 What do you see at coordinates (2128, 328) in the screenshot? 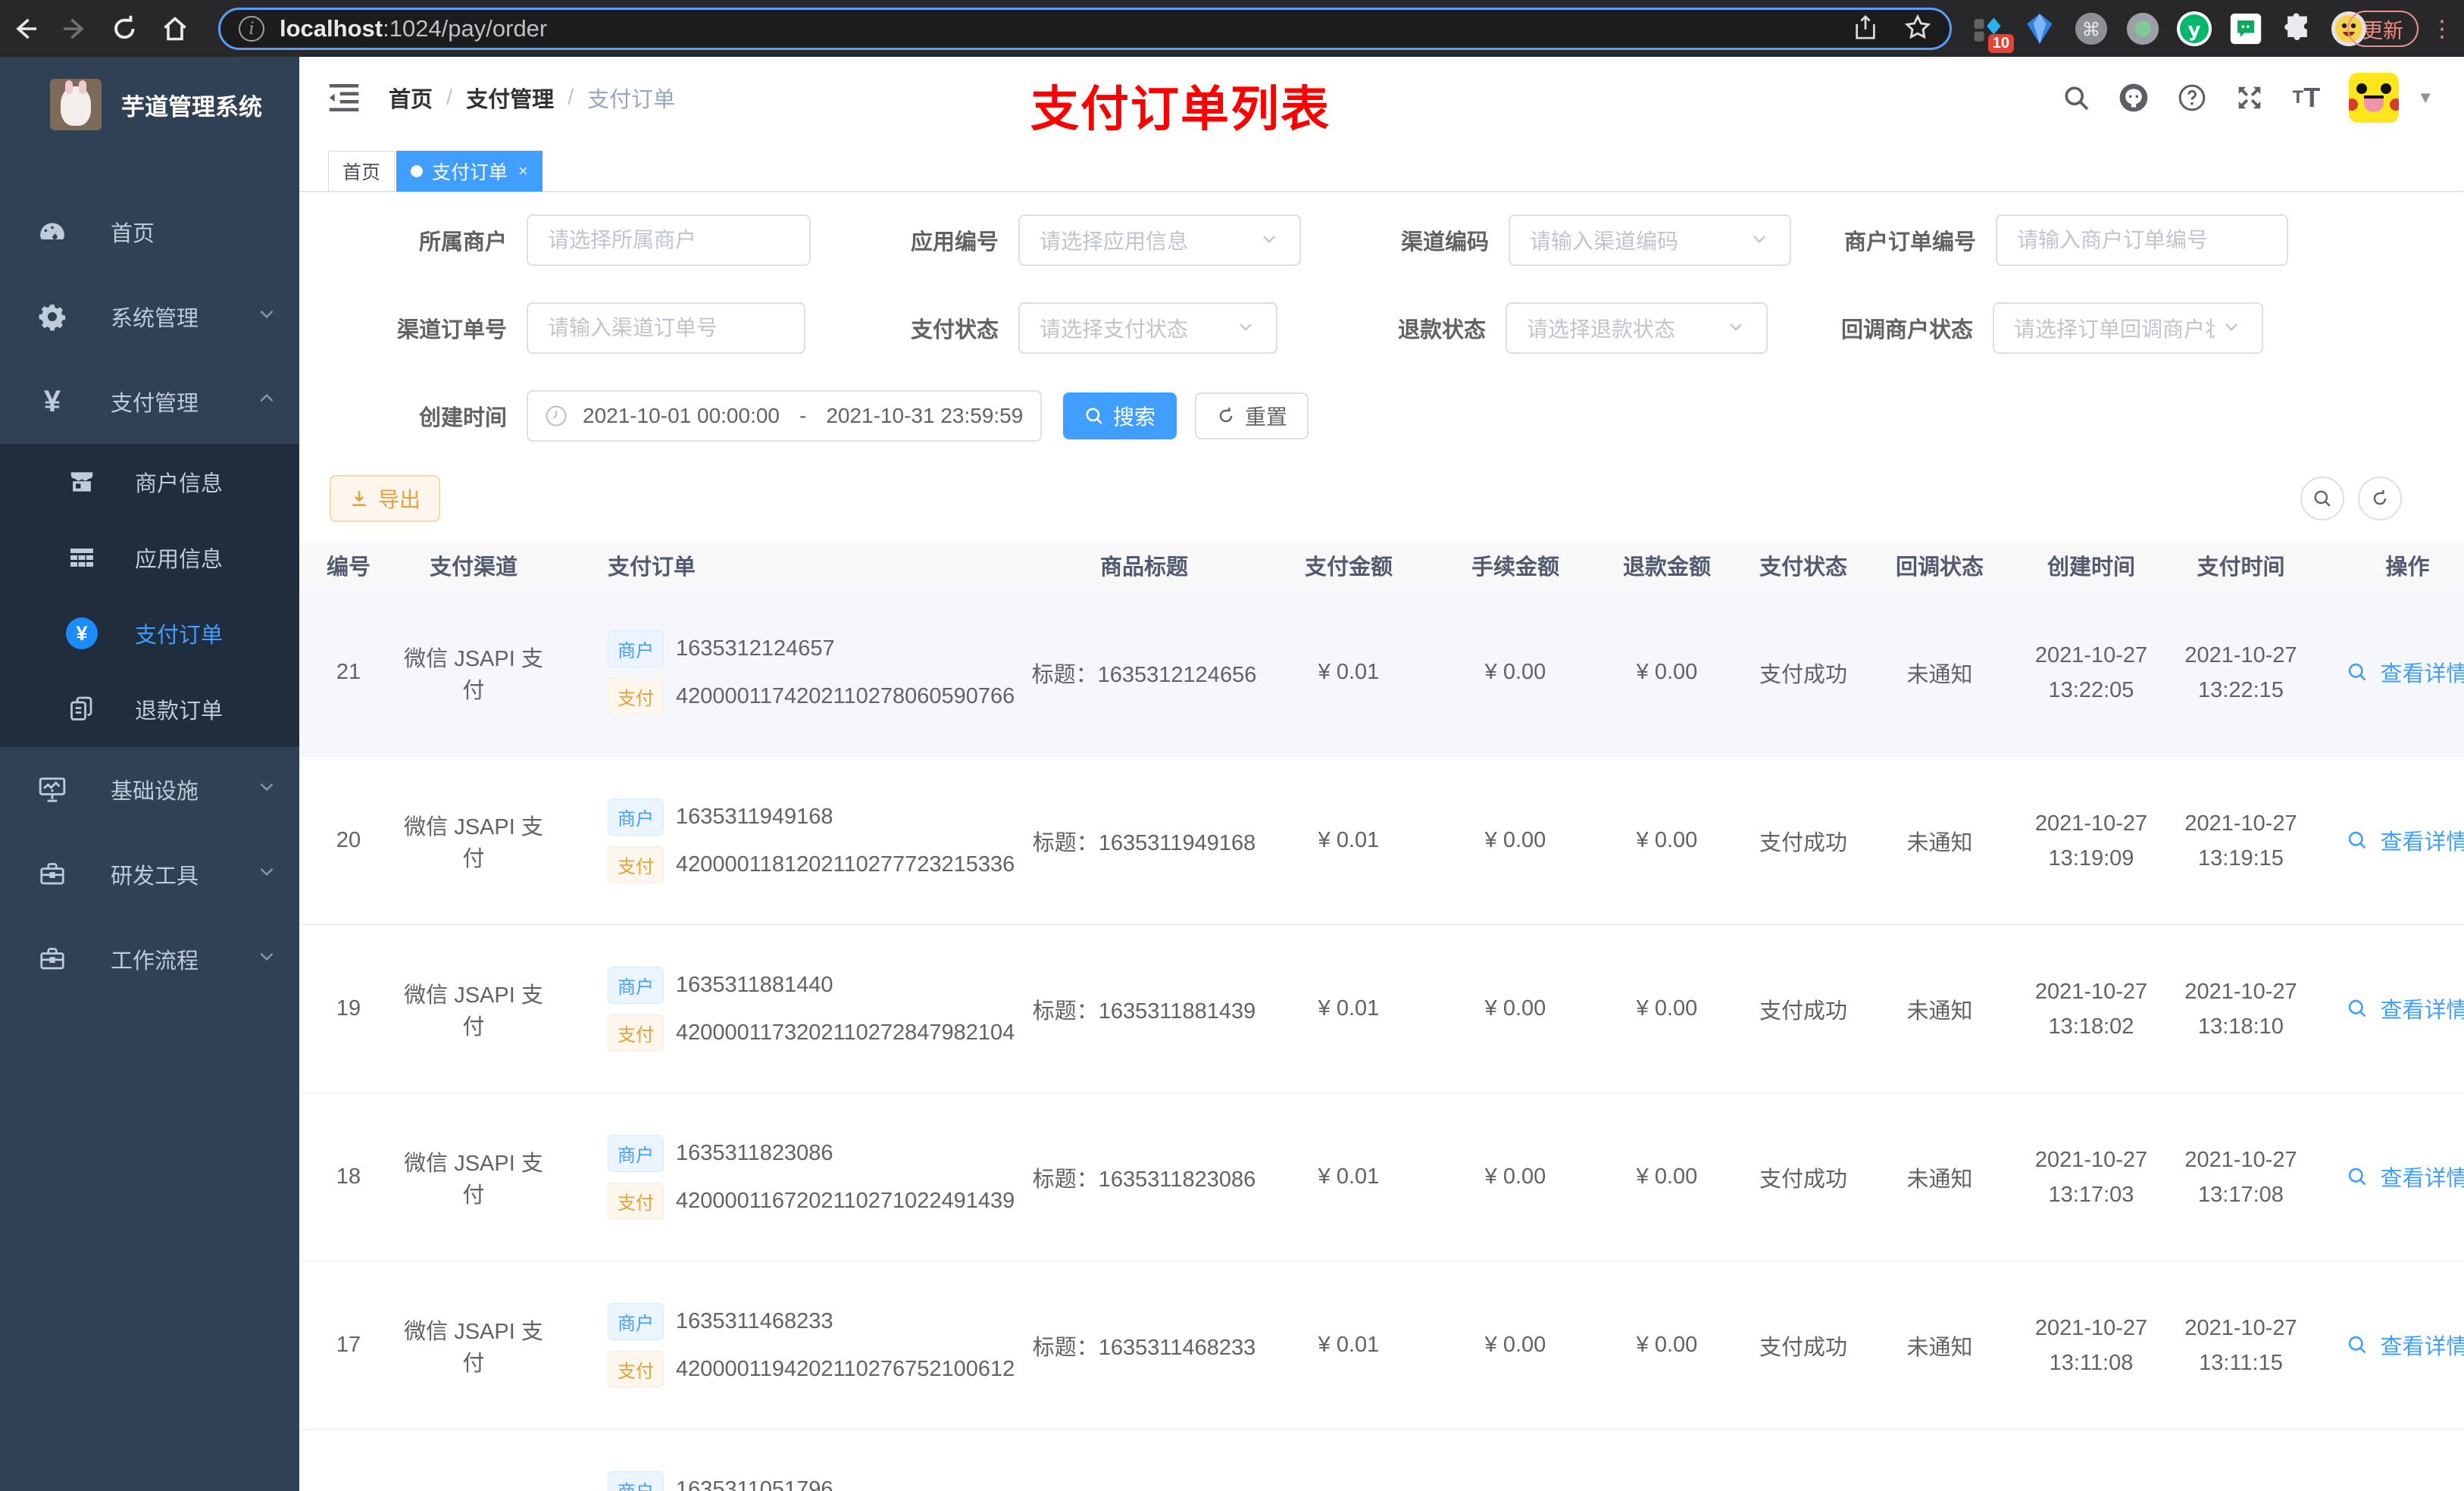
I see `filter-select: 请选择订单回调商户状态` at bounding box center [2128, 328].